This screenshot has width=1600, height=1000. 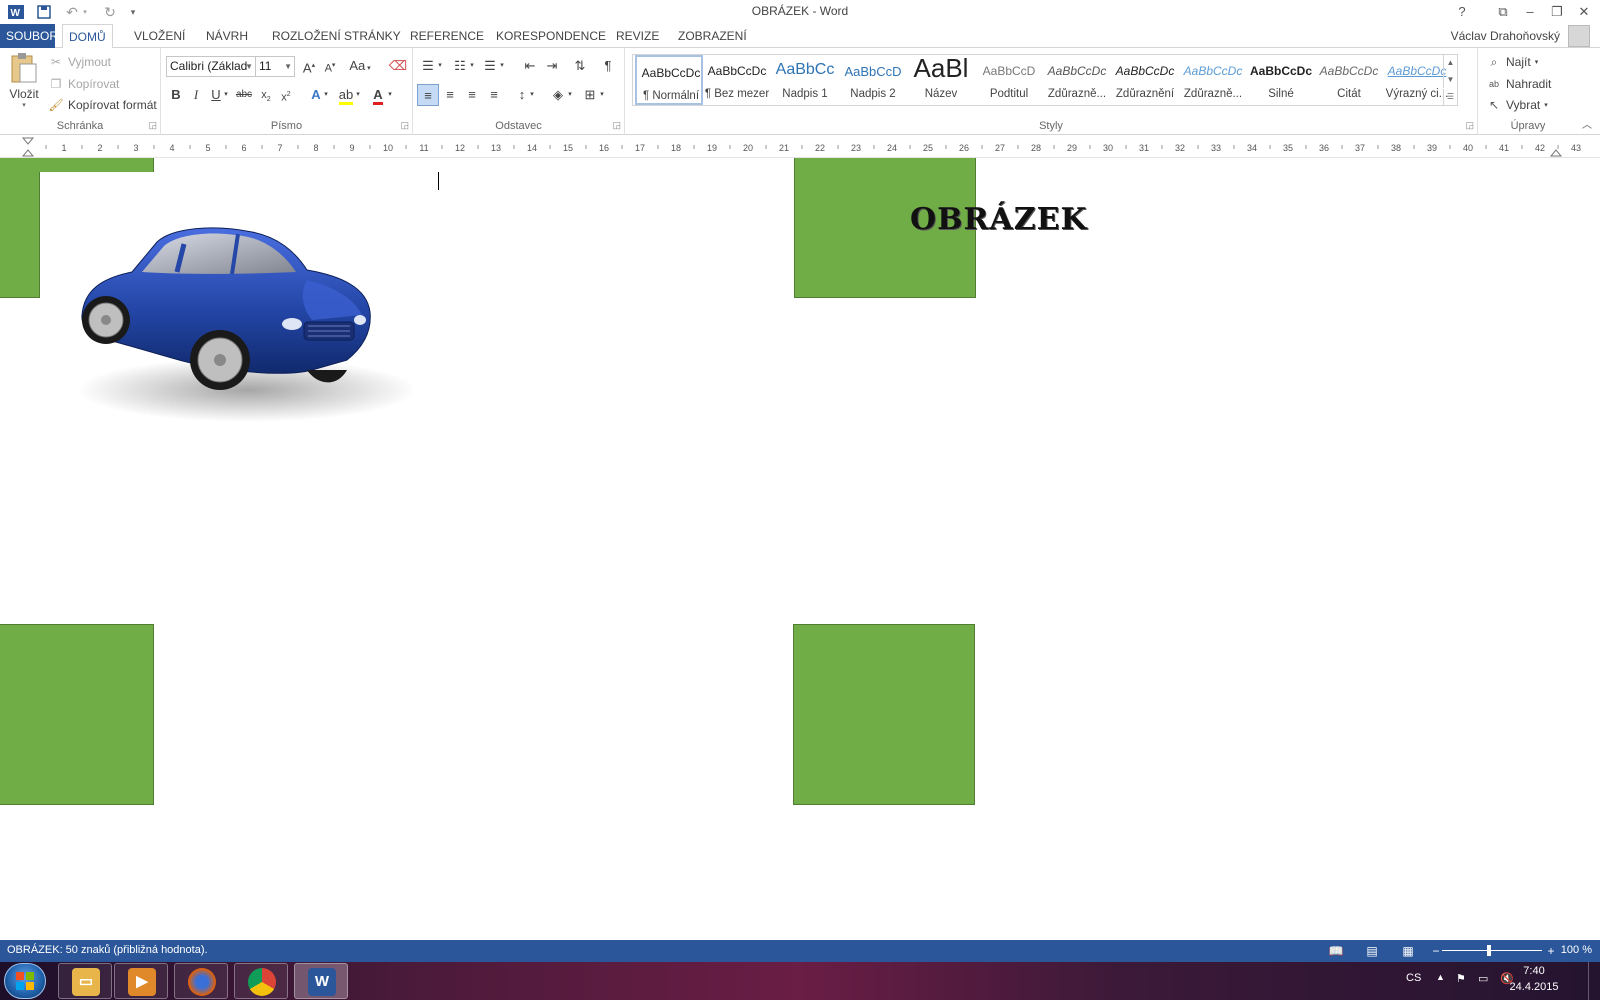 I want to click on clear-formatting-icon: ⌫, so click(x=398, y=66).